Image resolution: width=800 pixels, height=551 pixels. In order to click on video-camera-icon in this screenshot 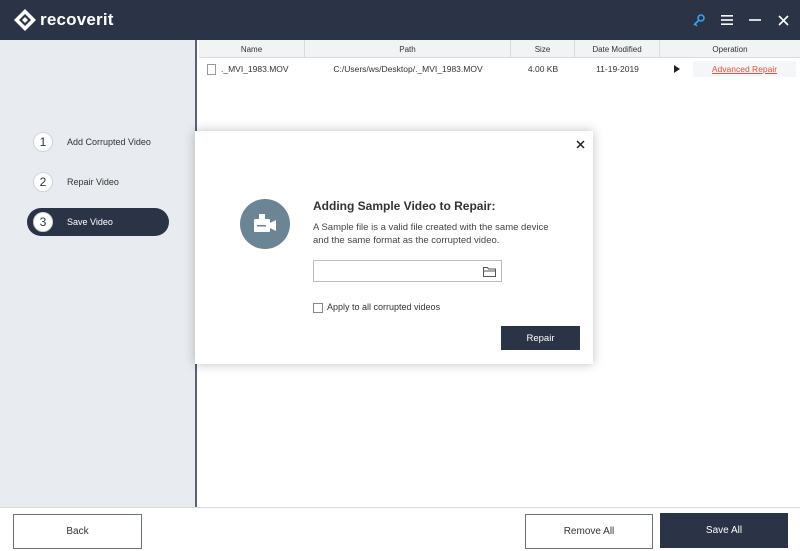, I will do `click(265, 224)`.